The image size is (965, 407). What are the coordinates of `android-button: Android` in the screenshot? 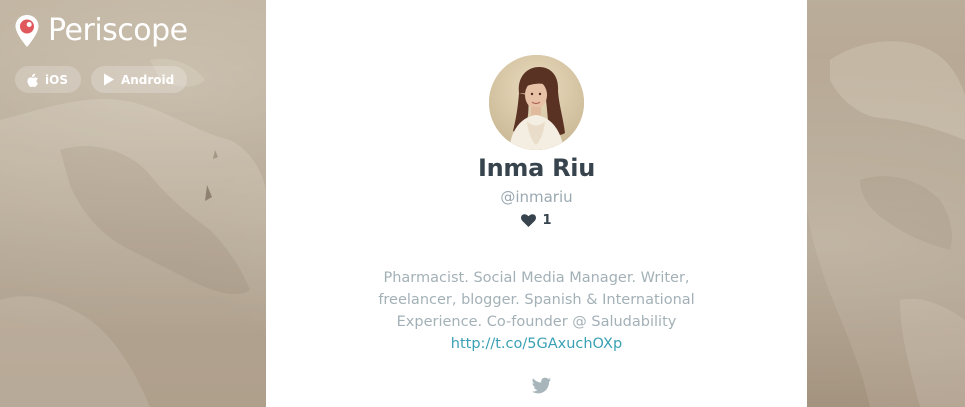 It's located at (139, 79).